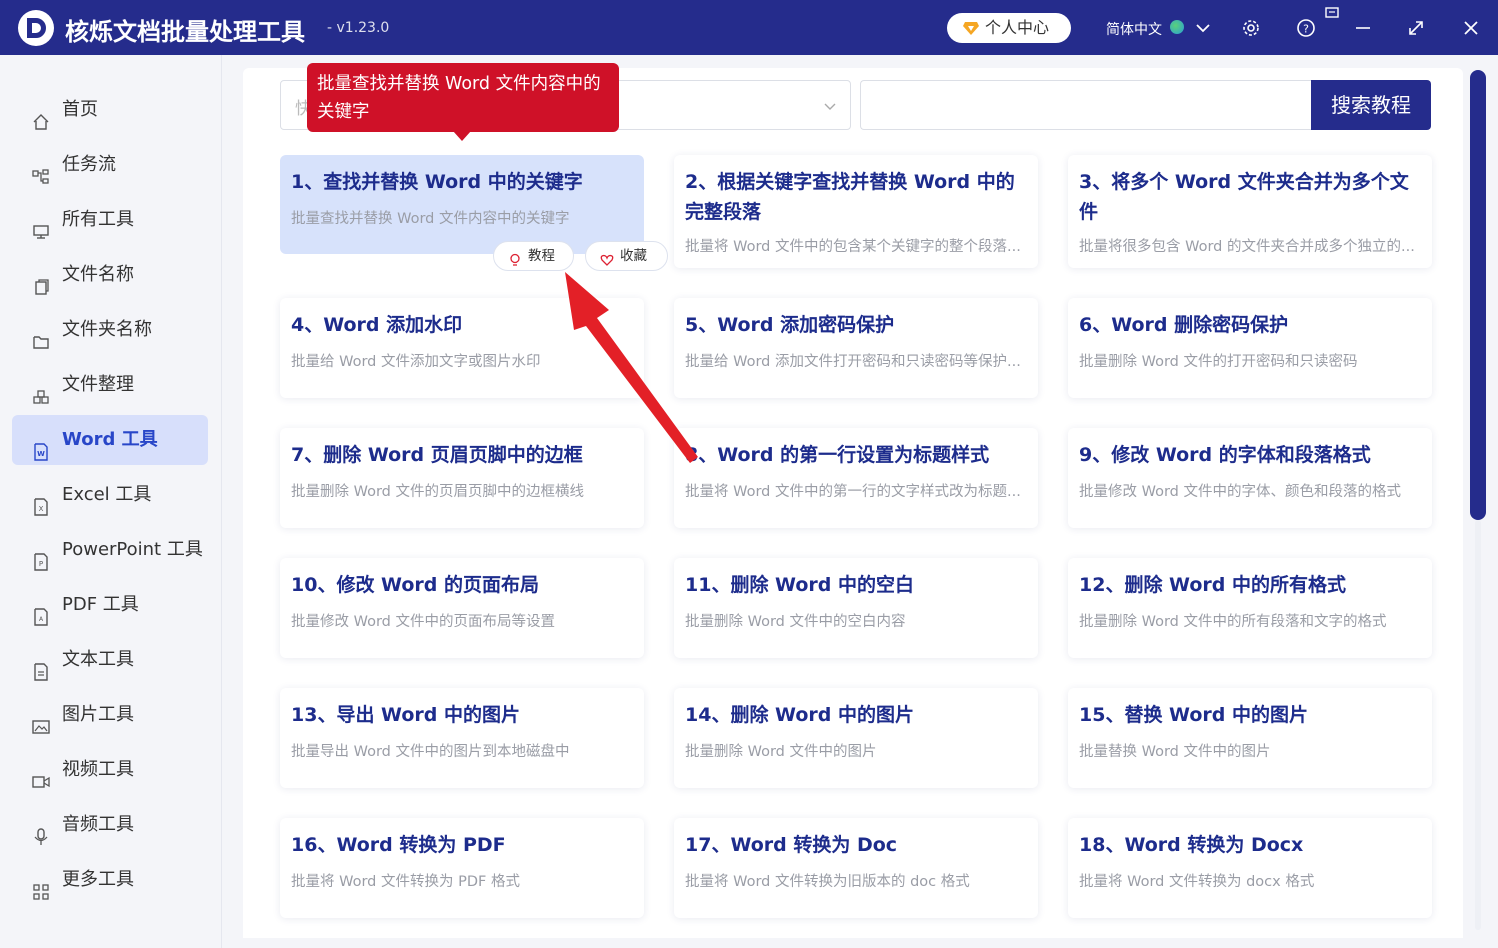 The width and height of the screenshot is (1498, 948). I want to click on tool-card-title: 10、修改 Word 的页面布局, so click(415, 585).